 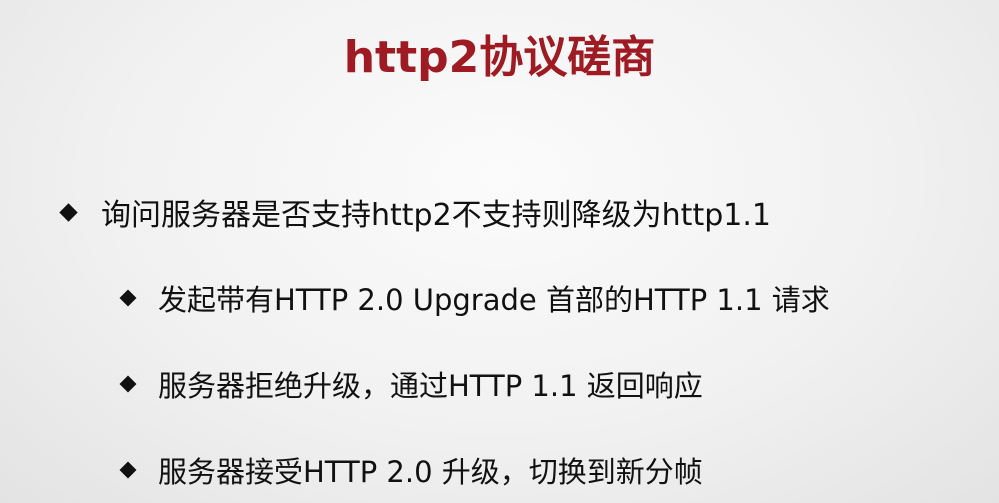 What do you see at coordinates (499, 57) in the screenshot?
I see `slide-title: http2协议磋商` at bounding box center [499, 57].